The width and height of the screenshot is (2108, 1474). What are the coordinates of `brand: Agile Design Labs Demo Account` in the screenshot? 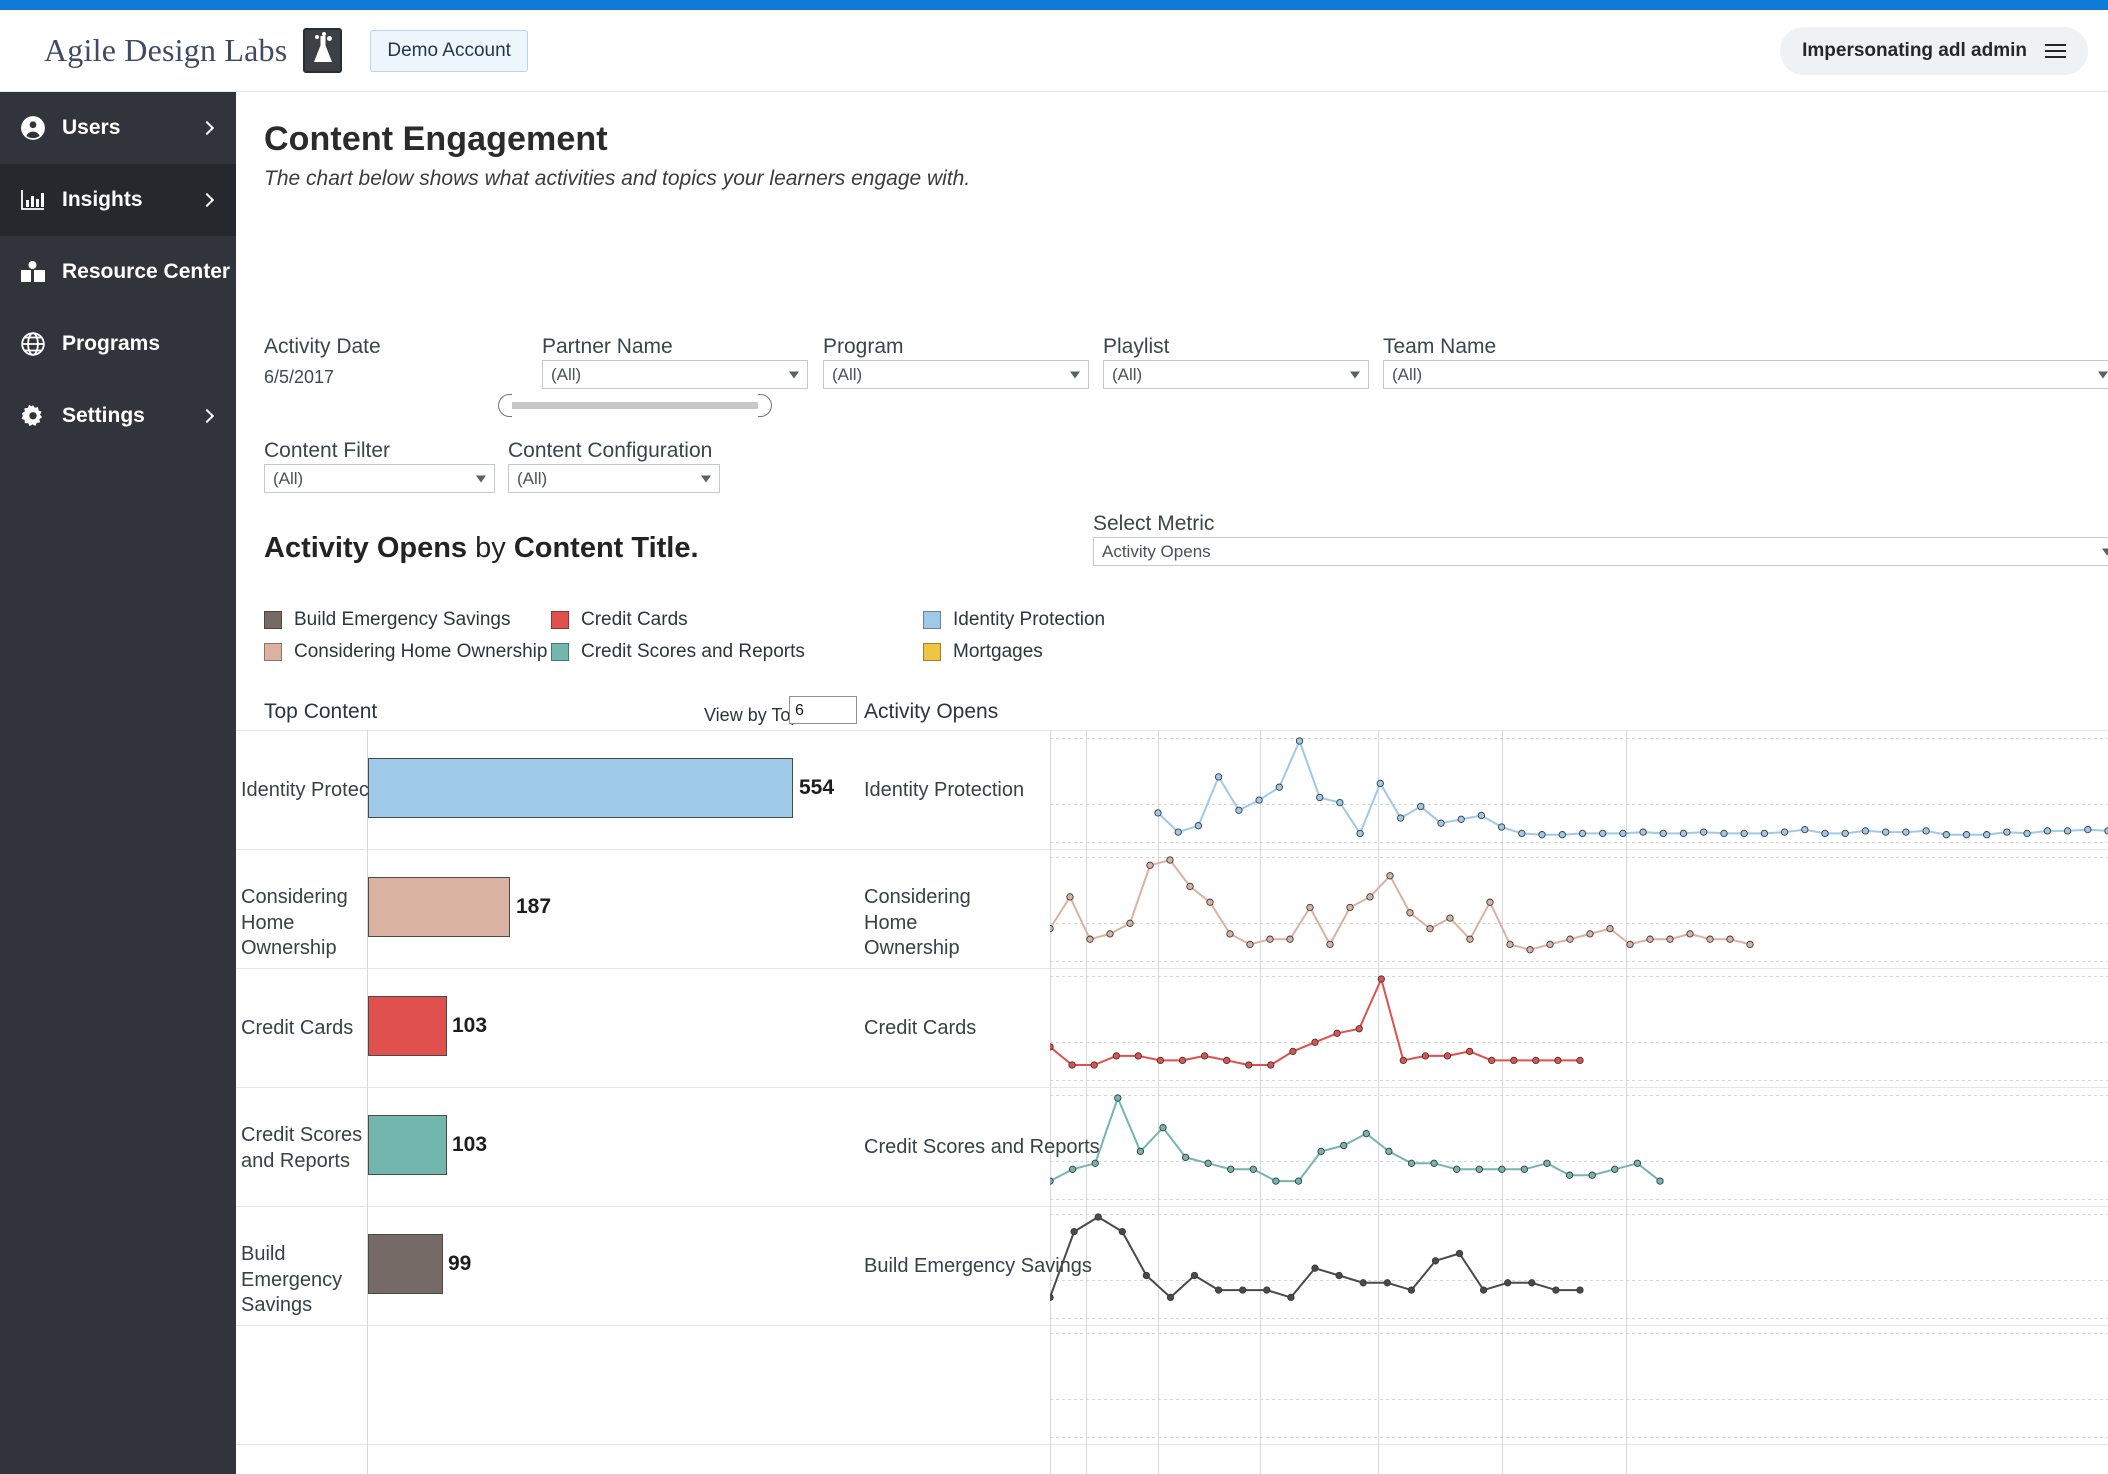 It's located at (286, 50).